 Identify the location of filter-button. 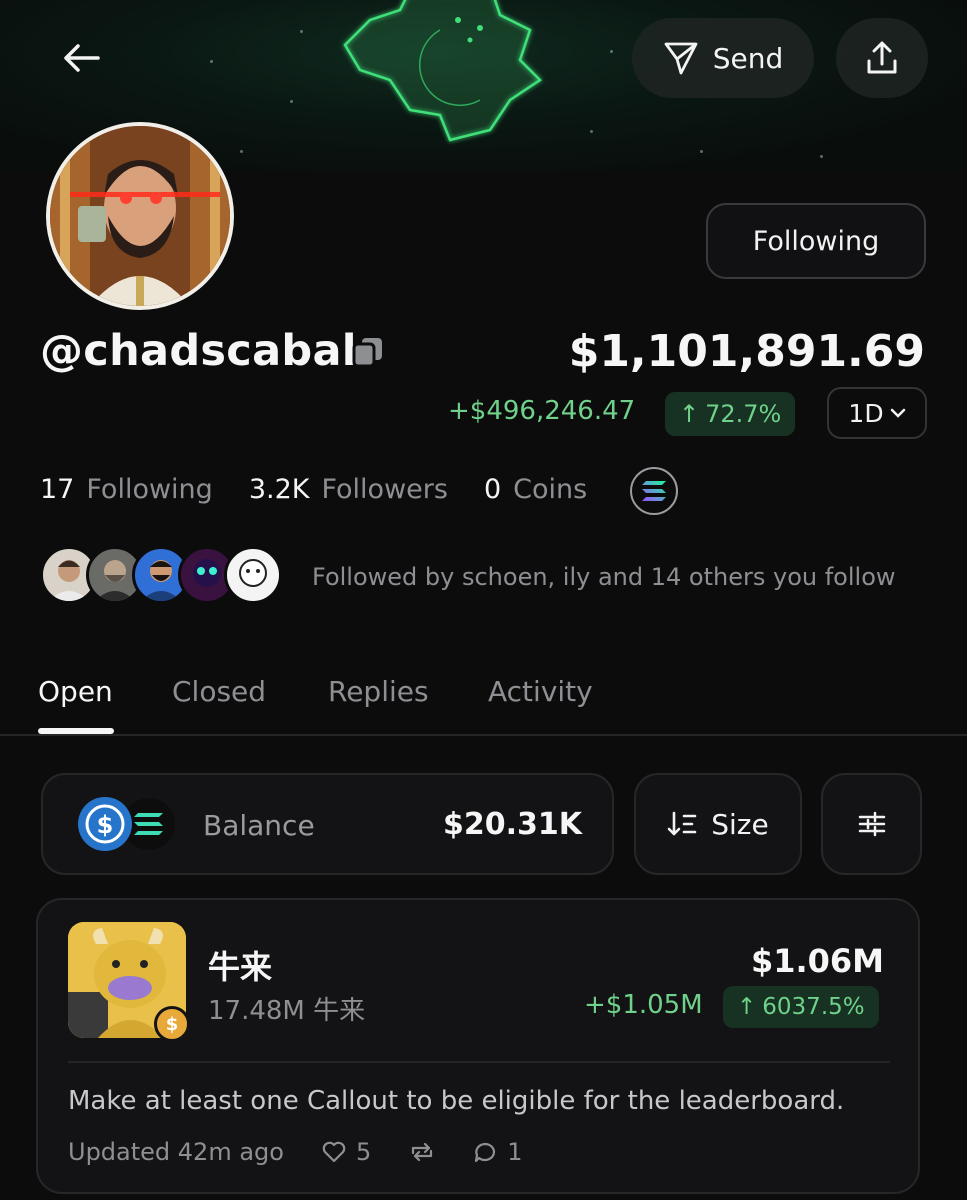
(871, 824).